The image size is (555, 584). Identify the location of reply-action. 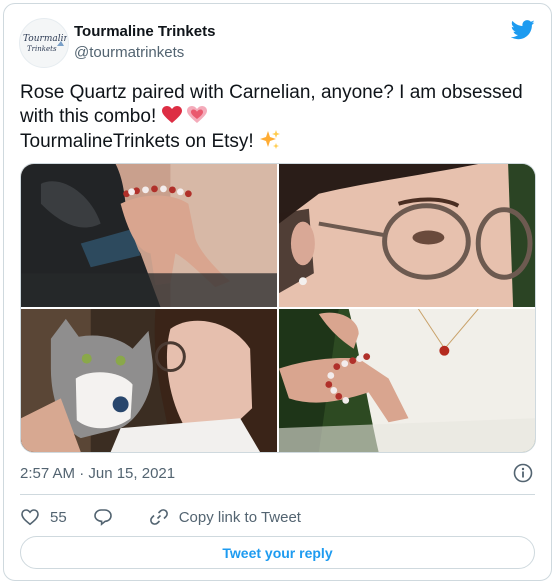
(108, 517).